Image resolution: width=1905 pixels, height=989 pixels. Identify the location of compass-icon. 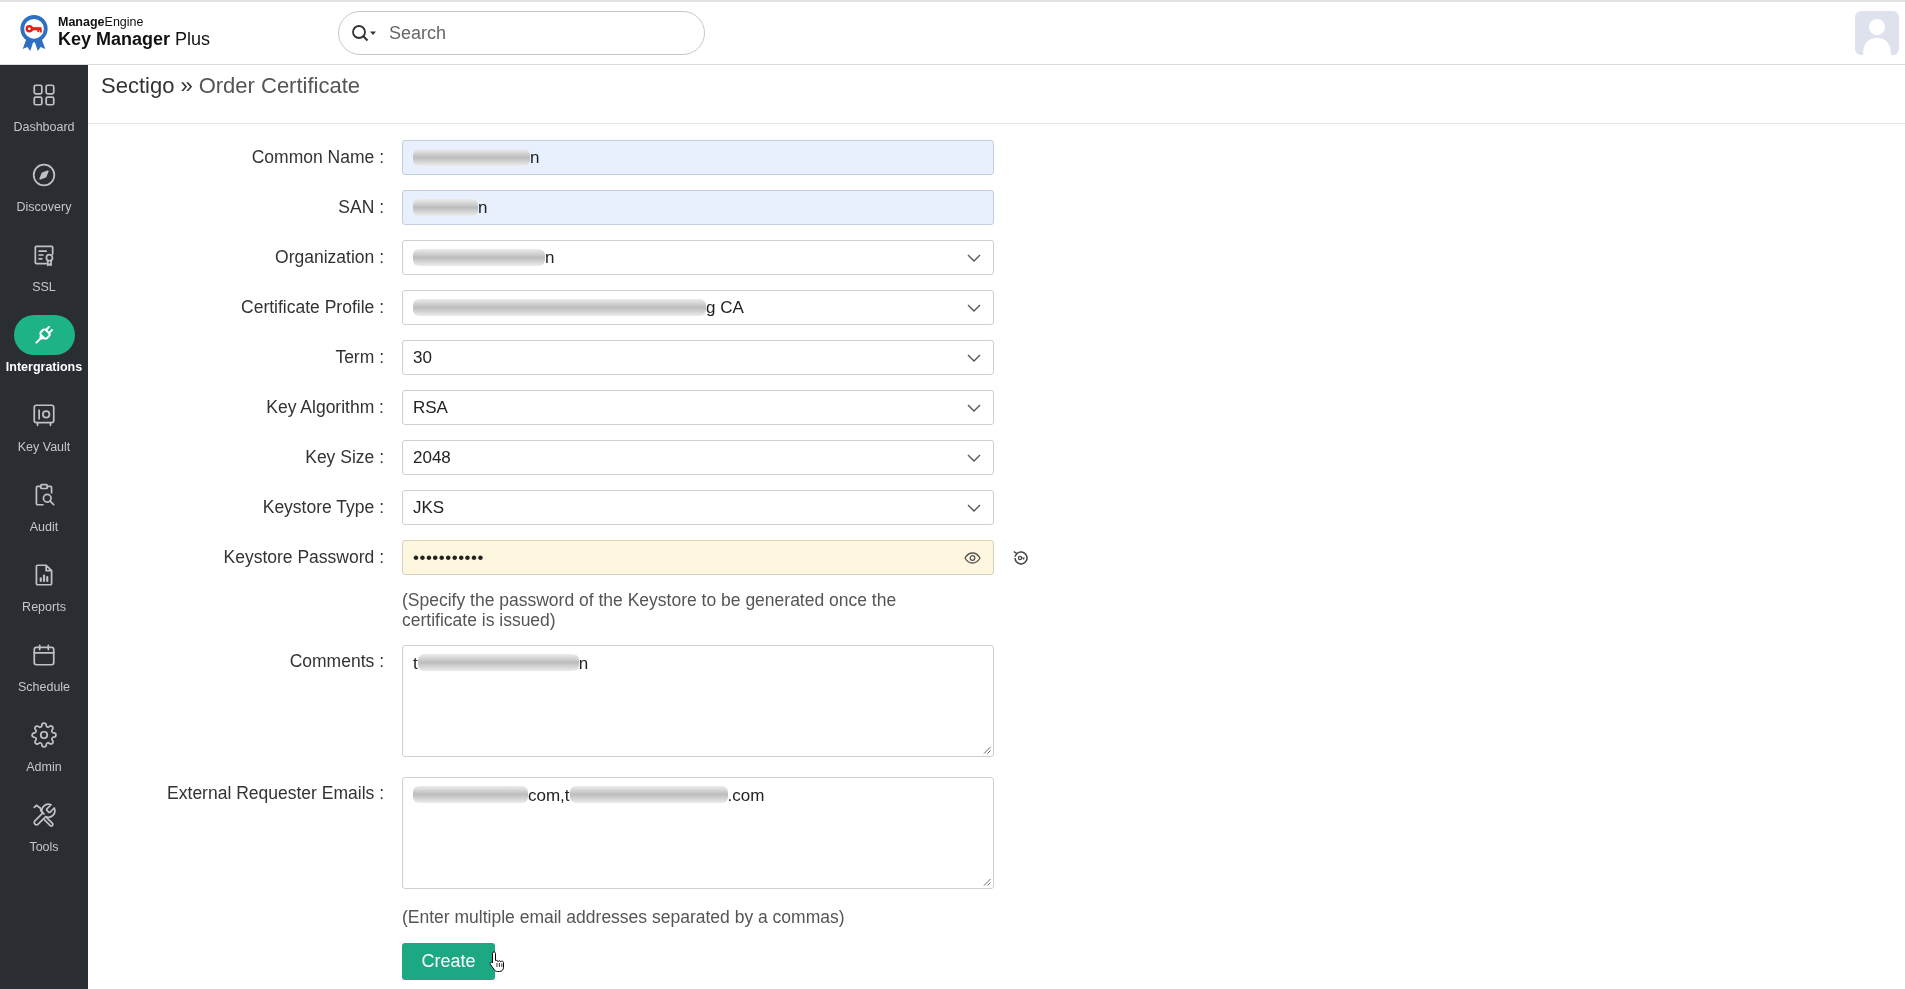
(44, 175).